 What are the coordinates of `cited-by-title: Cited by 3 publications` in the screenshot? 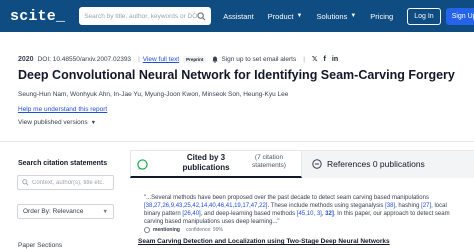 It's located at (206, 162).